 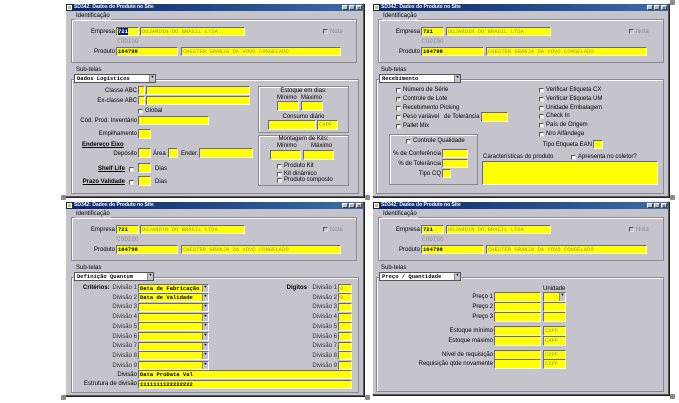 I want to click on unidade-embalagem-checkbox, so click(x=541, y=108).